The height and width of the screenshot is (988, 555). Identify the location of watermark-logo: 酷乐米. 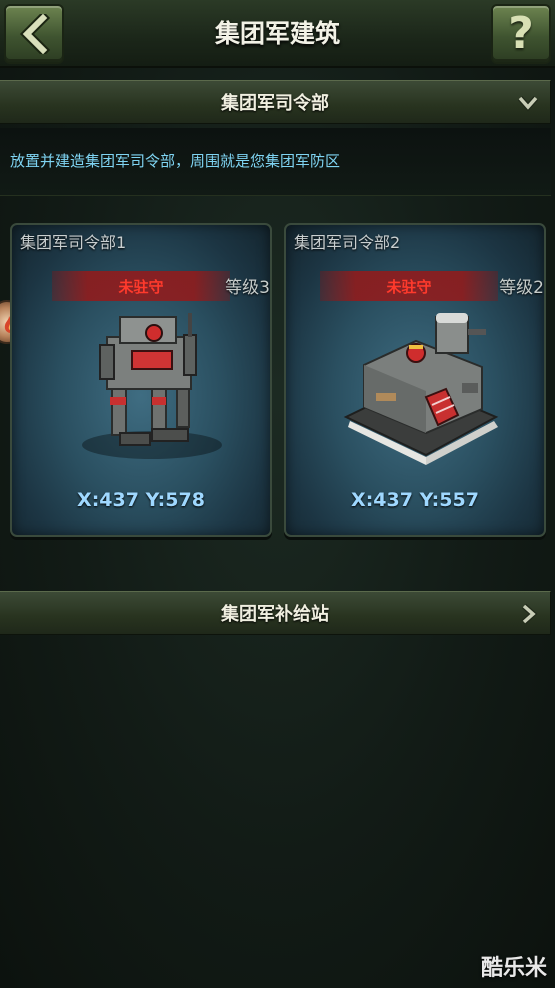
(513, 968).